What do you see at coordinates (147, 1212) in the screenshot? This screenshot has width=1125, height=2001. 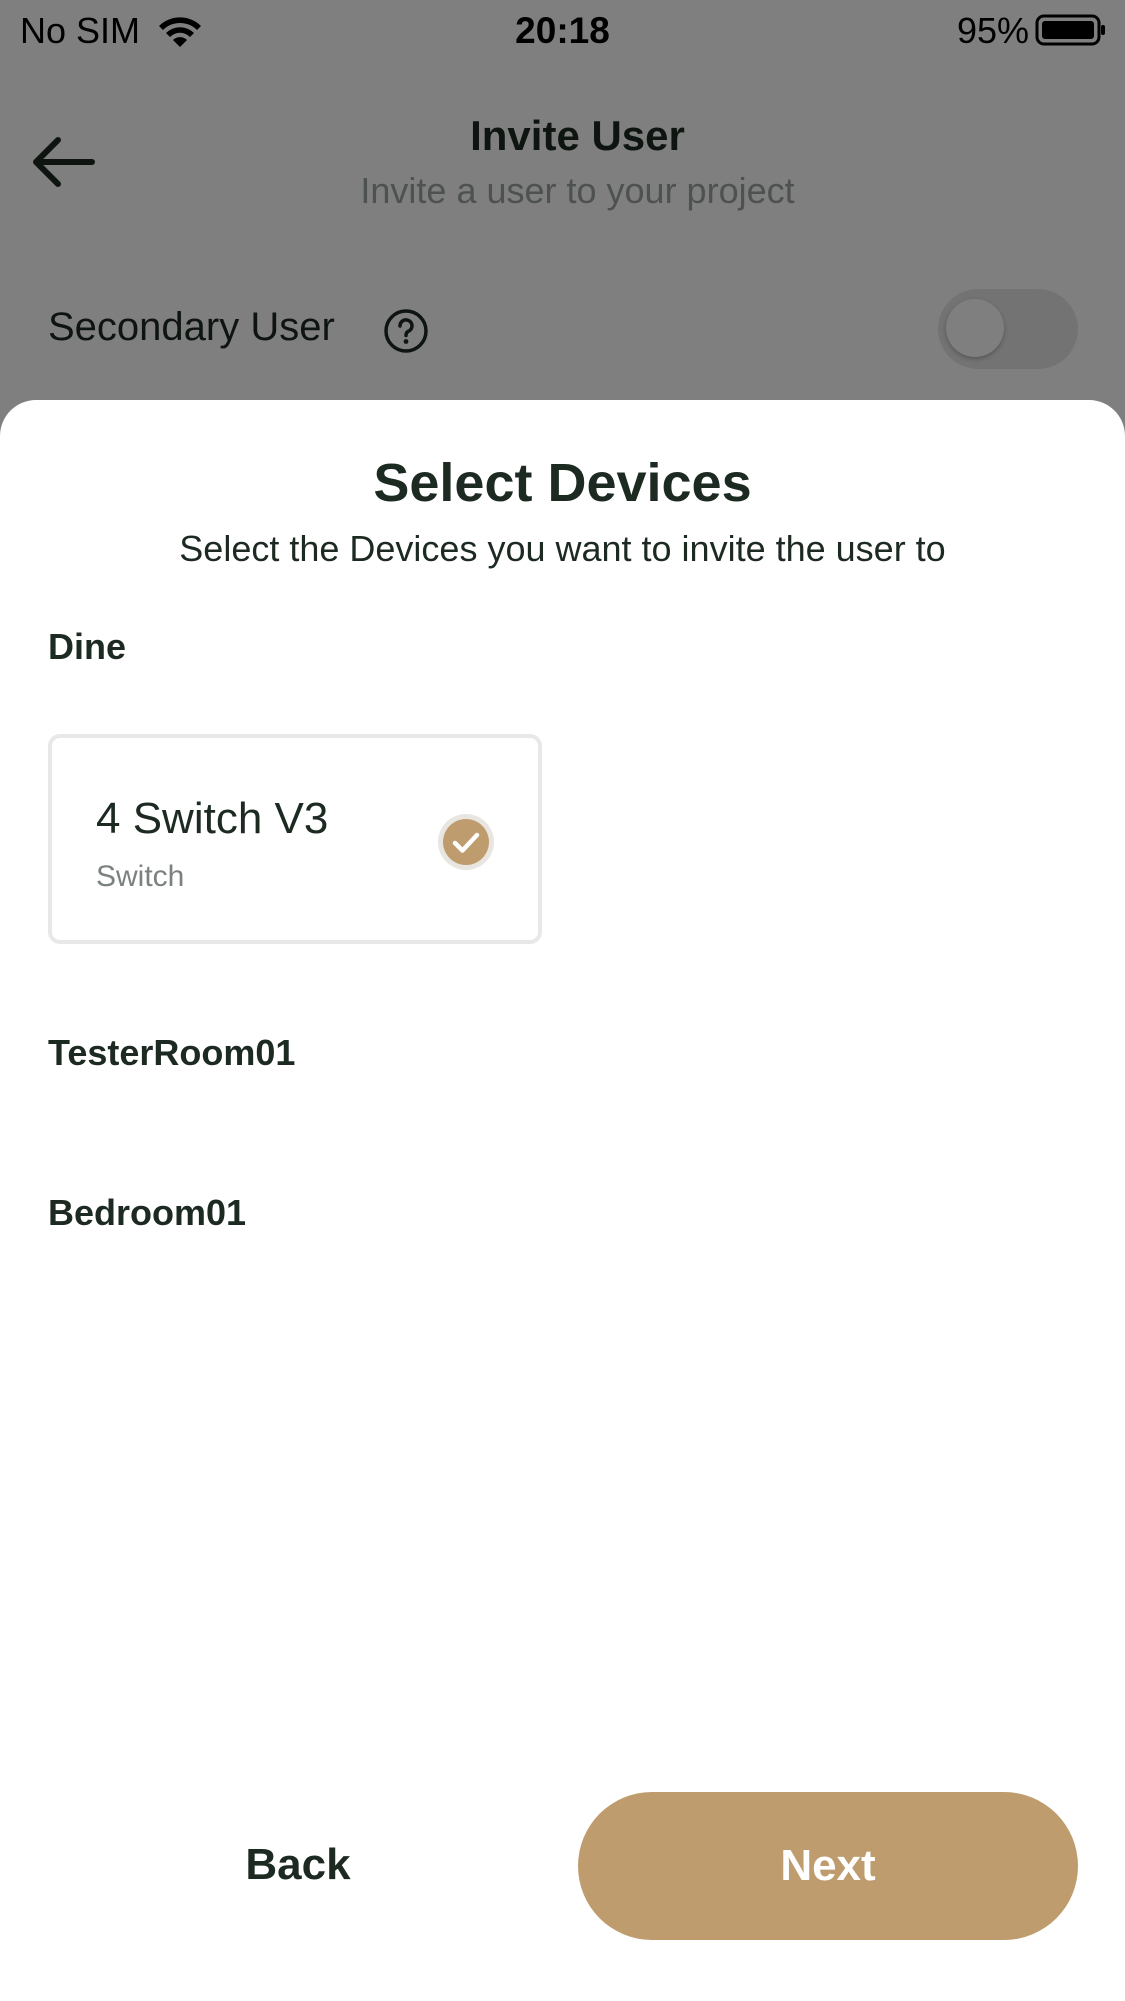 I see `room-label-bedroom01: Bedroom01` at bounding box center [147, 1212].